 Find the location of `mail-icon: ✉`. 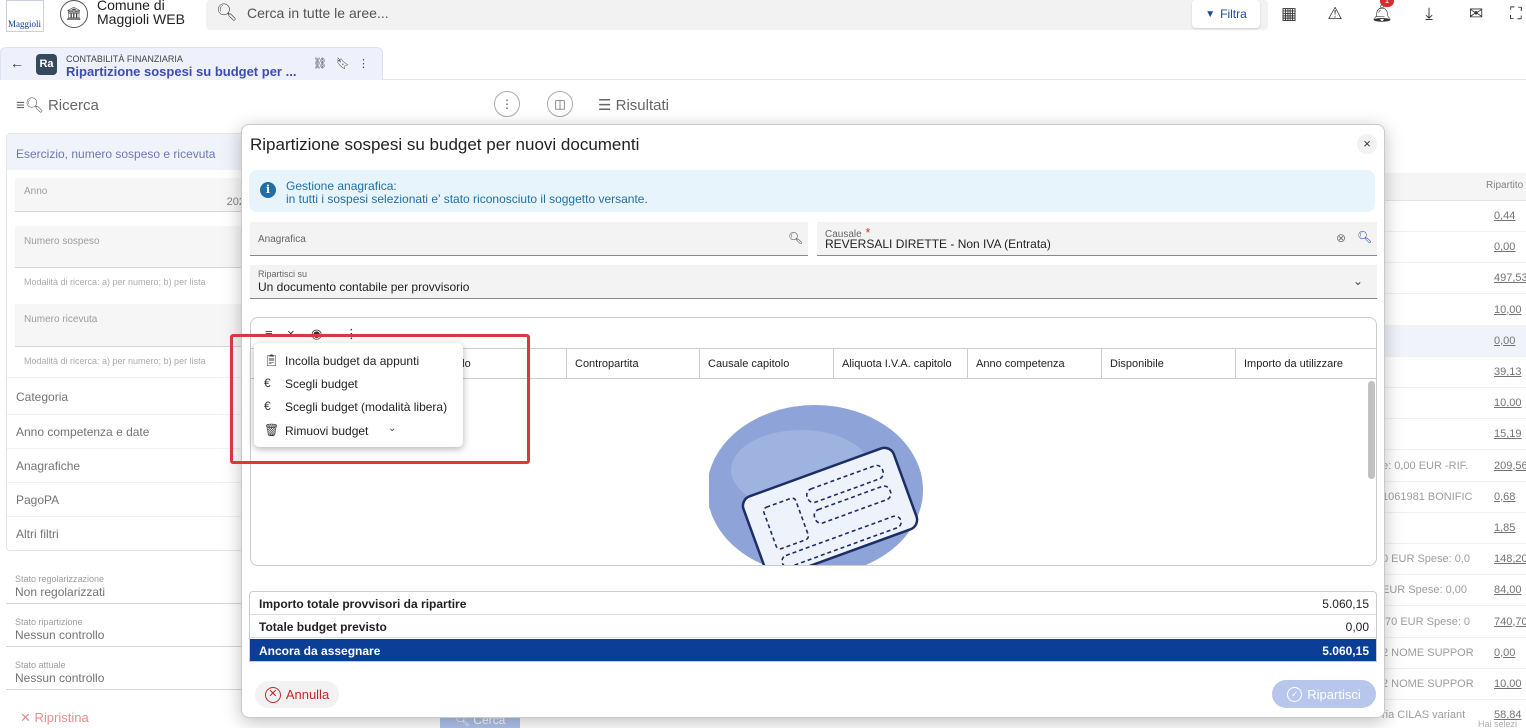

mail-icon: ✉ is located at coordinates (1476, 14).